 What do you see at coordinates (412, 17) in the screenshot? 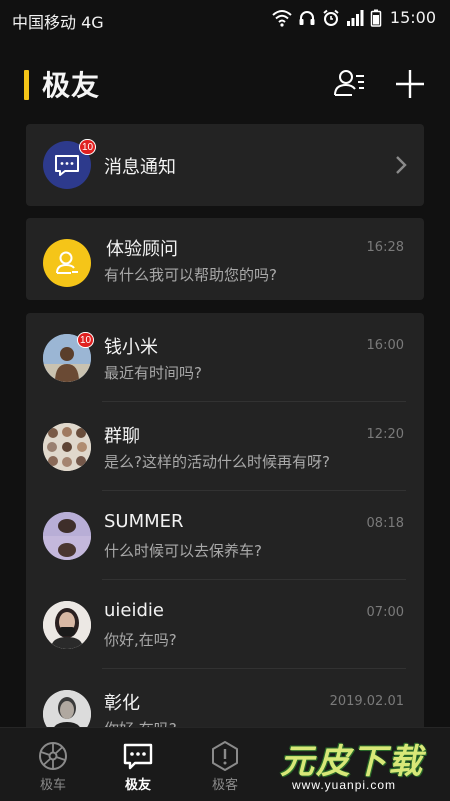
I see `clock: 15:00` at bounding box center [412, 17].